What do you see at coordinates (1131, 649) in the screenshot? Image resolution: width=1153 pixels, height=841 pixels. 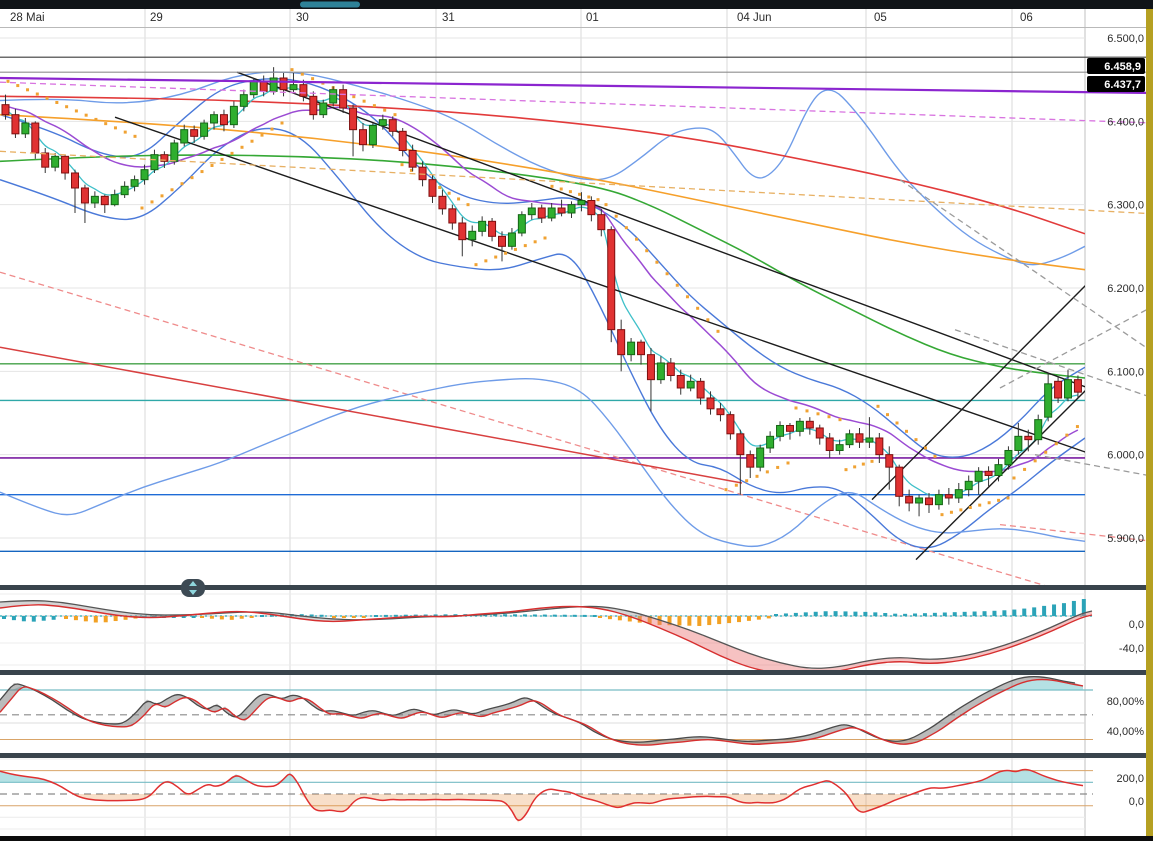 I see `indicator-axis-label: -40,0` at bounding box center [1131, 649].